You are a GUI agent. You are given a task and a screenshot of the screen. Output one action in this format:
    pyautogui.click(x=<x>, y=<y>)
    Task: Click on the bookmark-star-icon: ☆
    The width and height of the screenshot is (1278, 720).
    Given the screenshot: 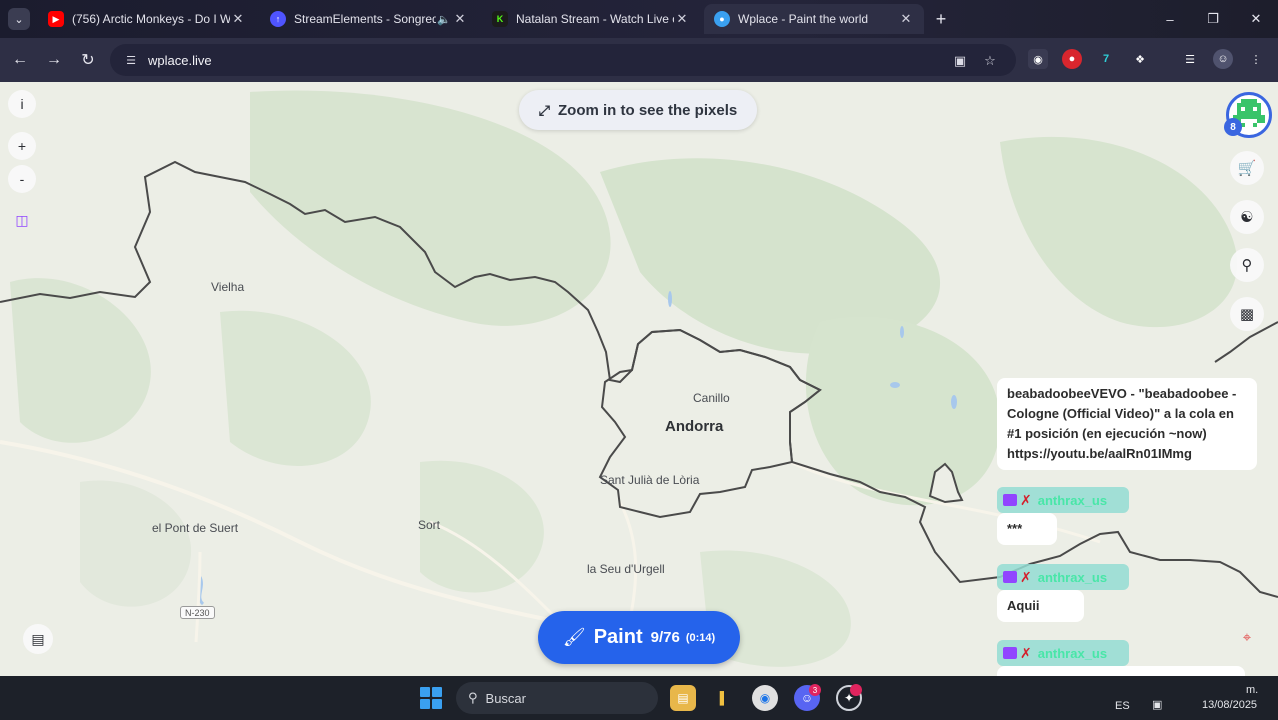 What is the action you would take?
    pyautogui.click(x=990, y=61)
    